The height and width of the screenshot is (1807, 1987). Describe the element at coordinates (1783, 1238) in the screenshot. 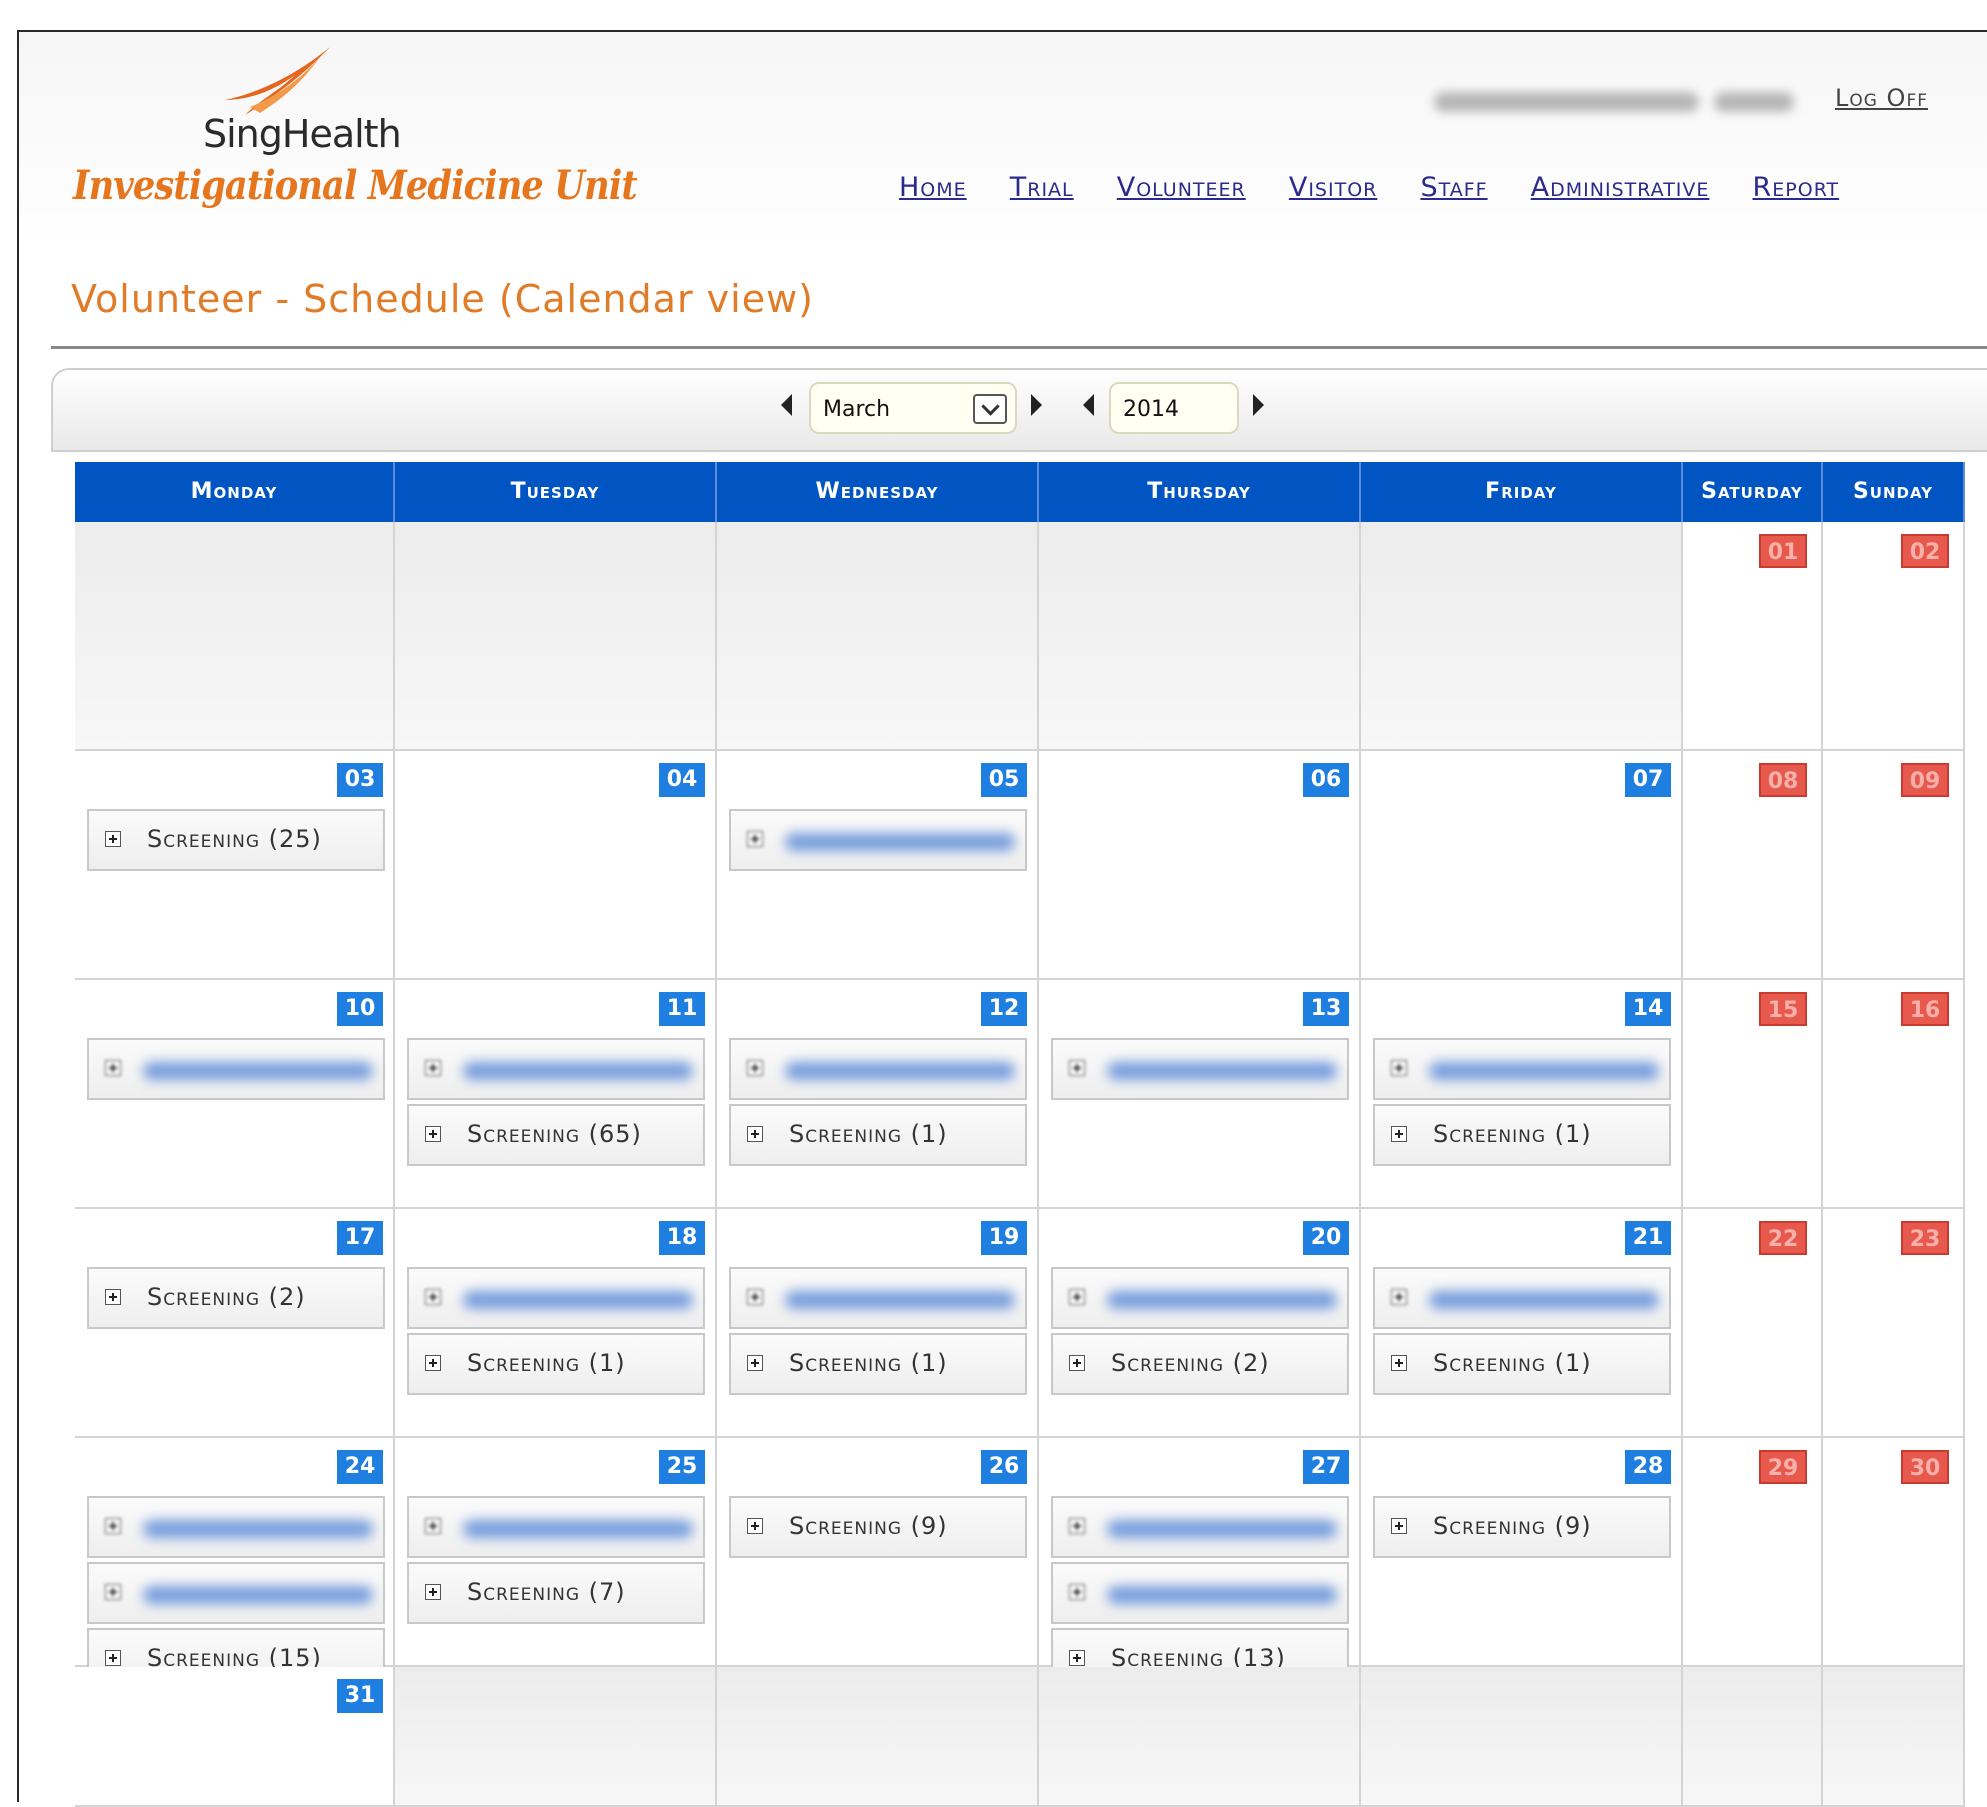

I see `day-number: 22` at that location.